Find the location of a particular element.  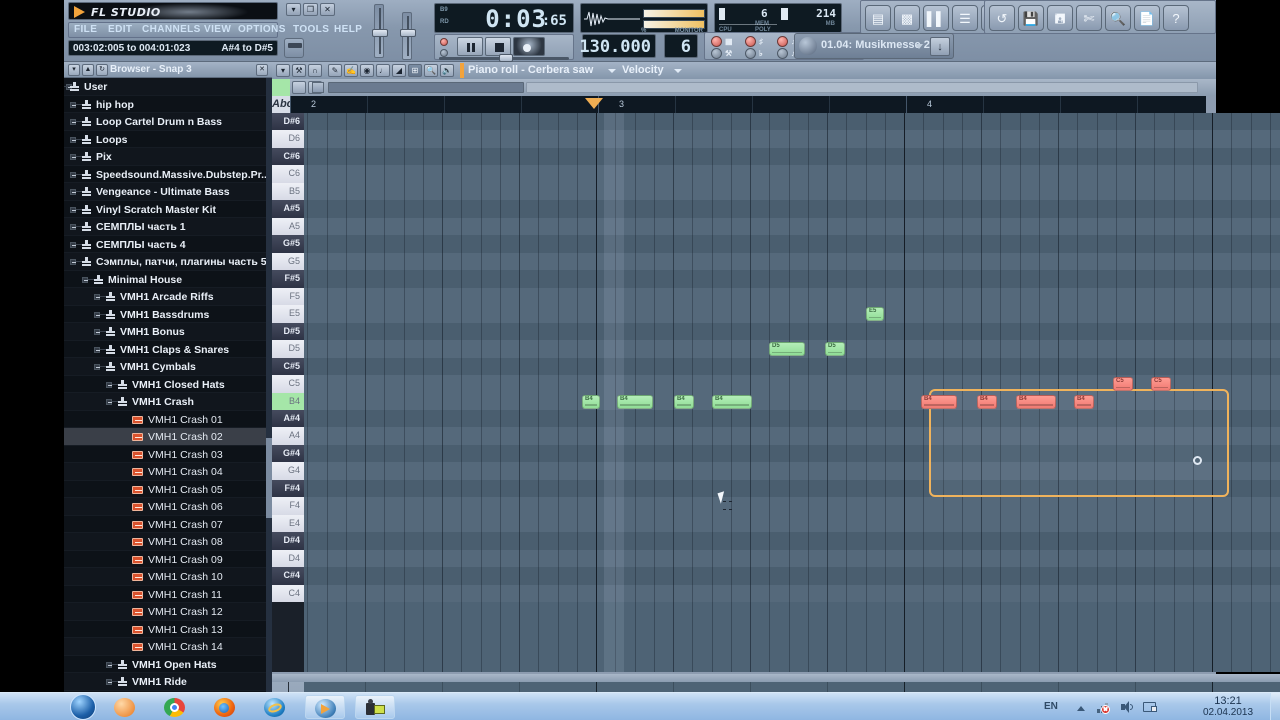

title-chevron-down-icon is located at coordinates (612, 71).